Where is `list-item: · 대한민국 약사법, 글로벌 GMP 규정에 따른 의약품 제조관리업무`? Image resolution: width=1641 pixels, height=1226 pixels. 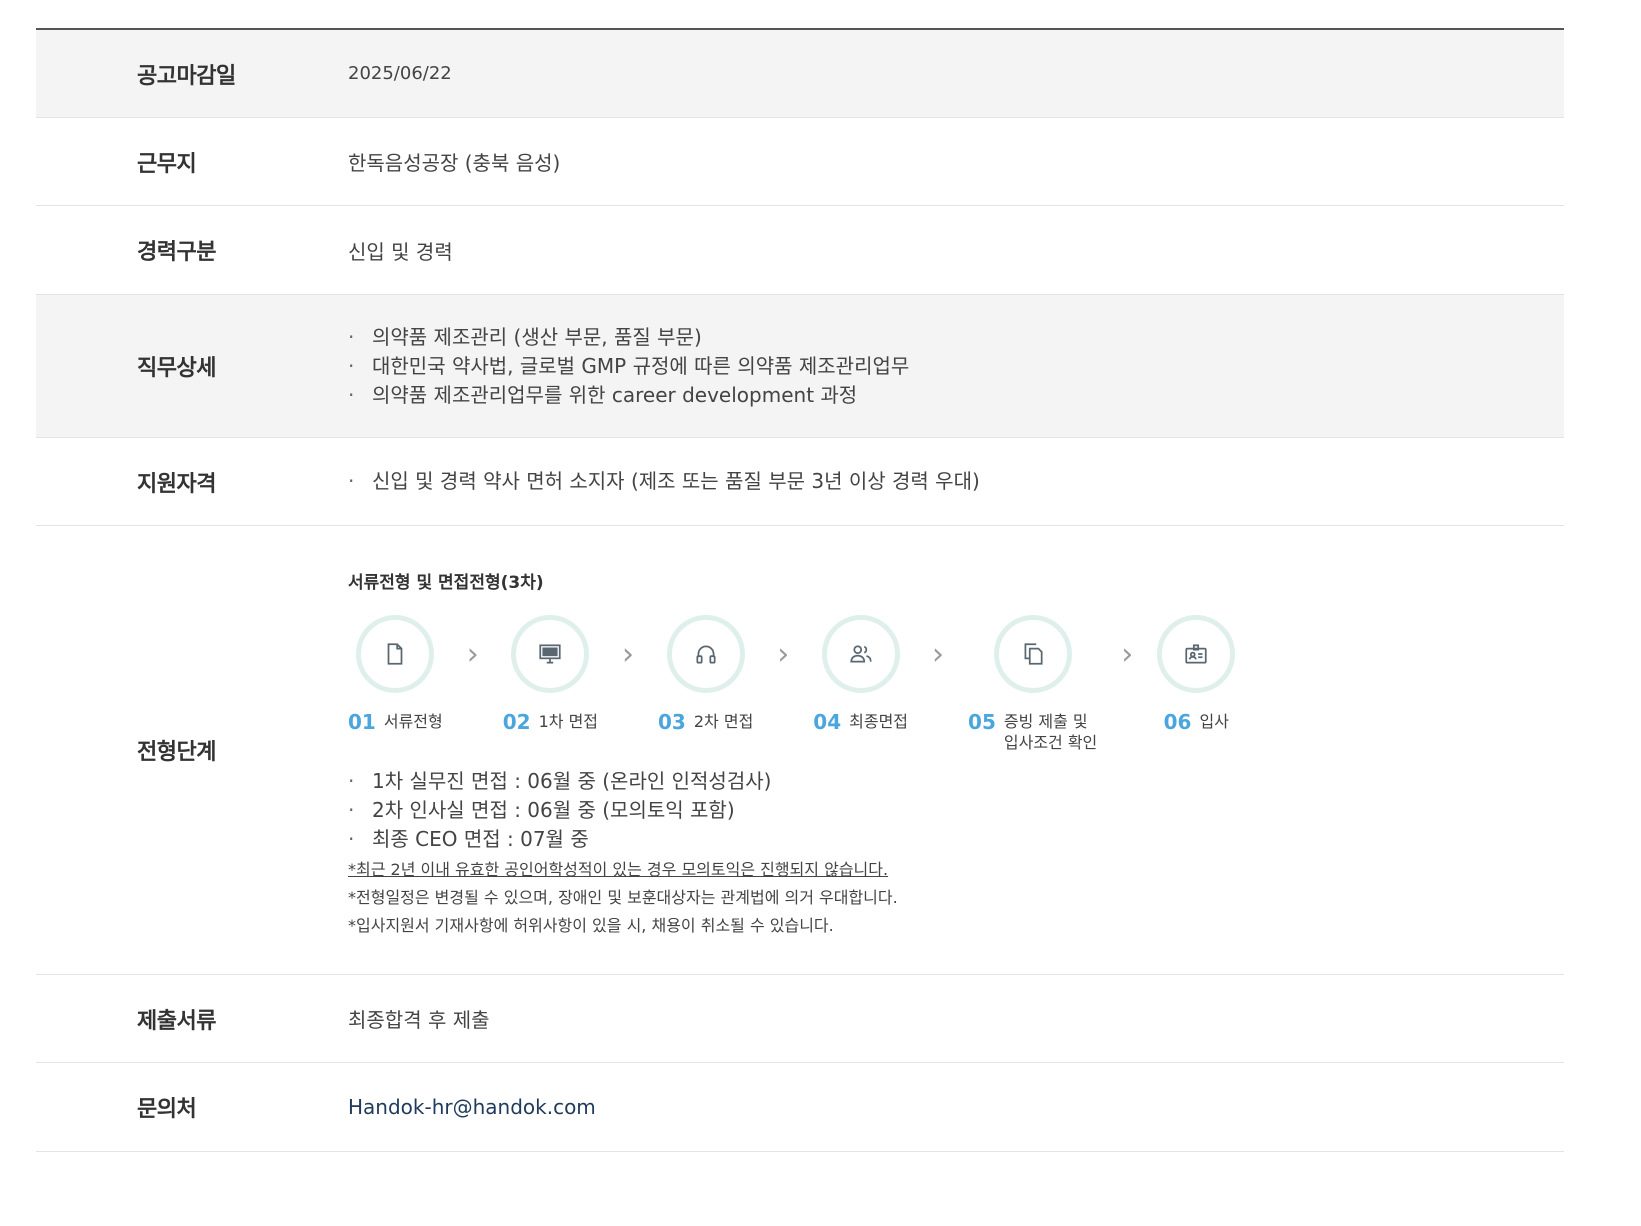
list-item: · 대한민국 약사법, 글로벌 GMP 규정에 따른 의약품 제조관리업무 is located at coordinates (628, 366).